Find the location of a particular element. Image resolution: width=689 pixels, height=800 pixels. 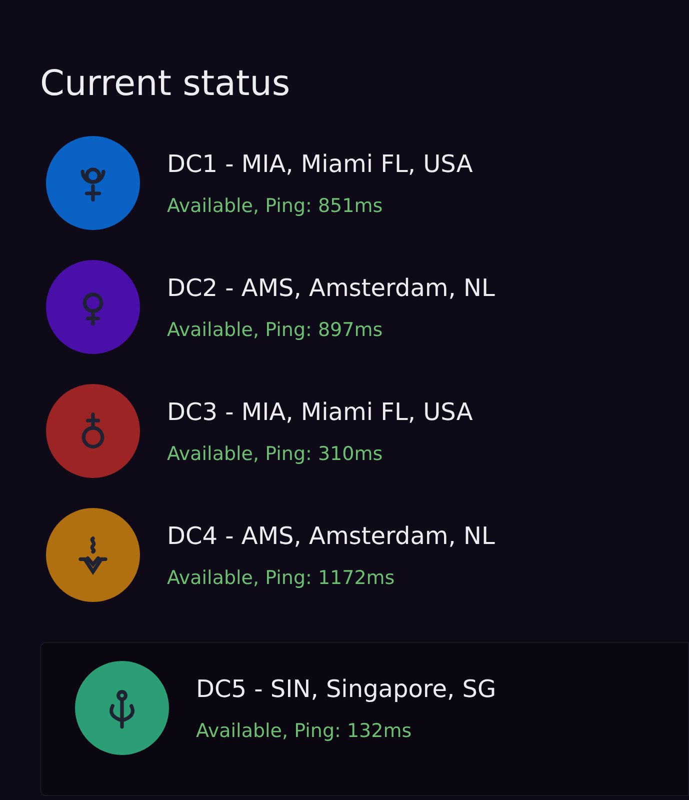

server-status: Available, Ping: 1172ms is located at coordinates (281, 578).